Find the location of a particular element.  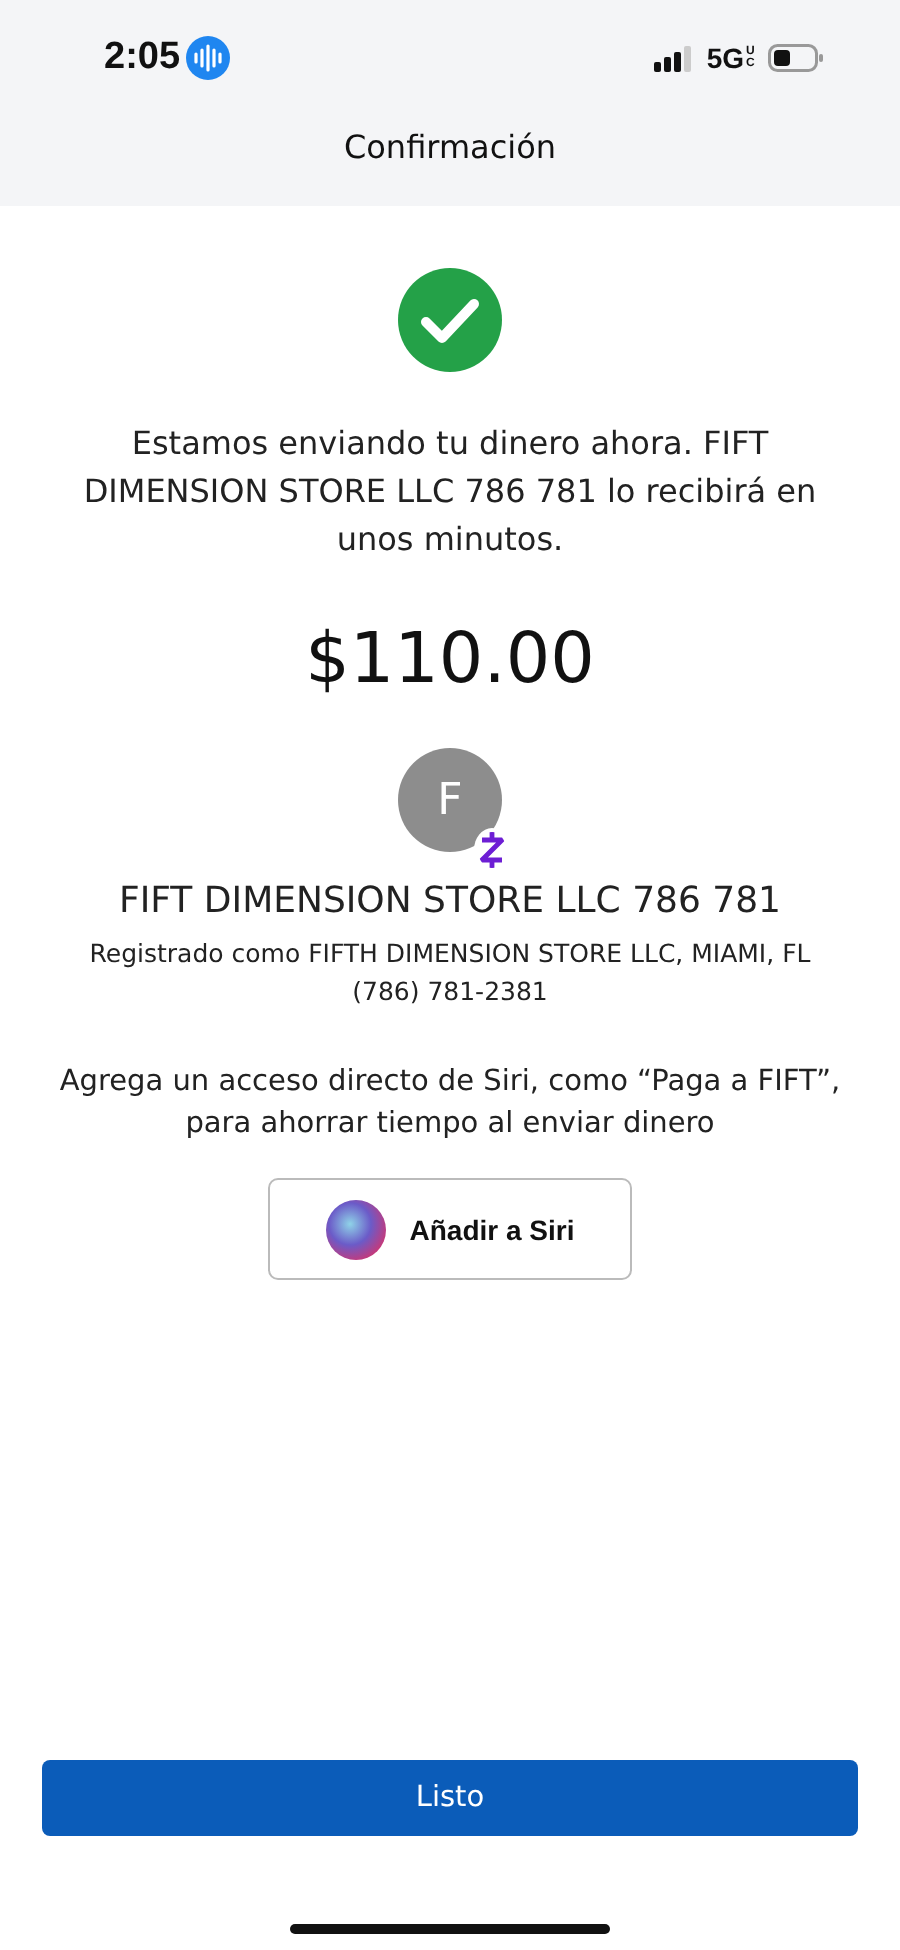

siri-hint: Agrega un acceso directo de Siri, como “Paga a FIFT”, para ahorrar tiempo al enviar dinero is located at coordinates (450, 1104).